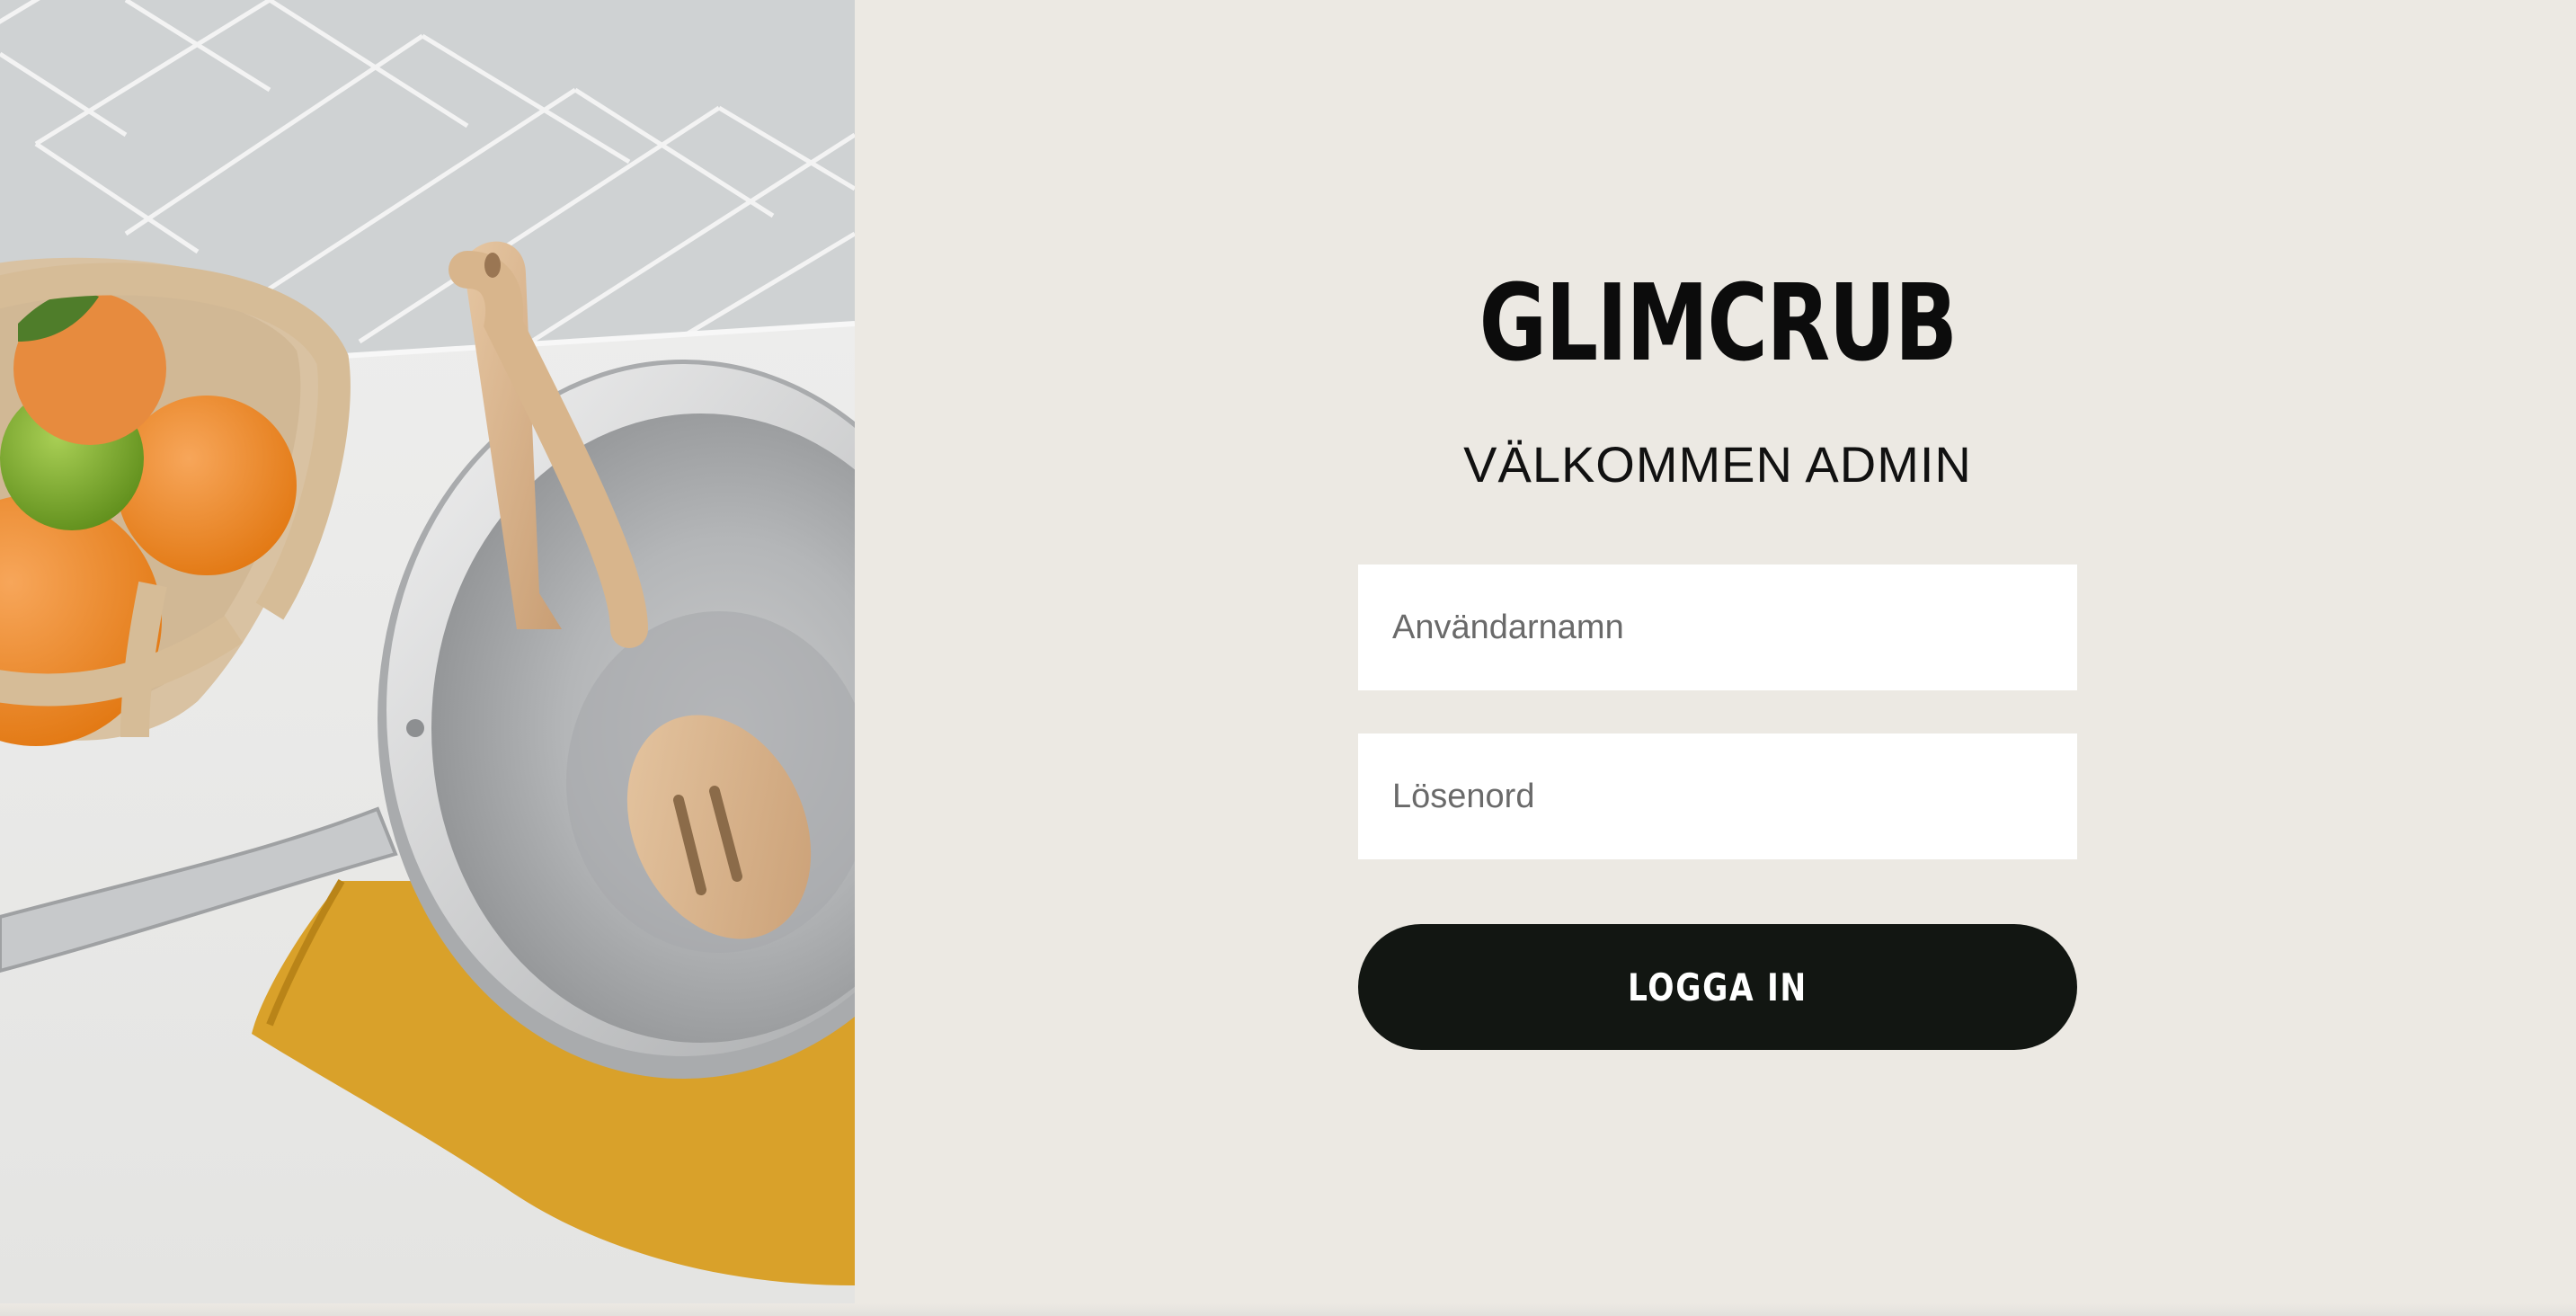 This screenshot has width=2576, height=1316. I want to click on username-input, so click(1717, 627).